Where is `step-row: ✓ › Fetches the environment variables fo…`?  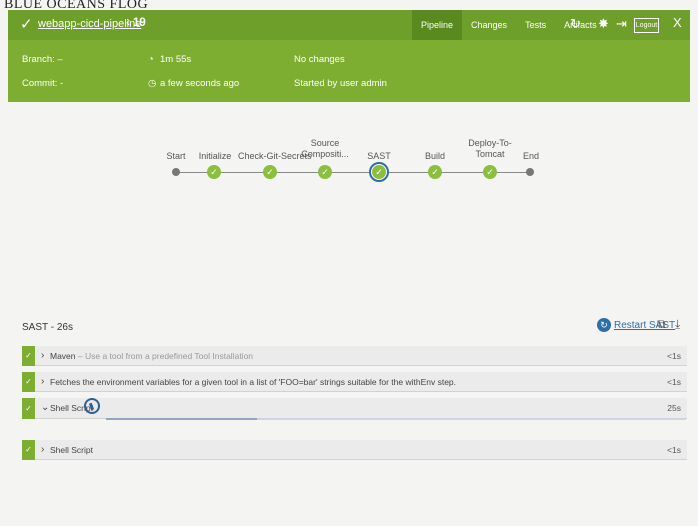 step-row: ✓ › Fetches the environment variables fo… is located at coordinates (354, 382).